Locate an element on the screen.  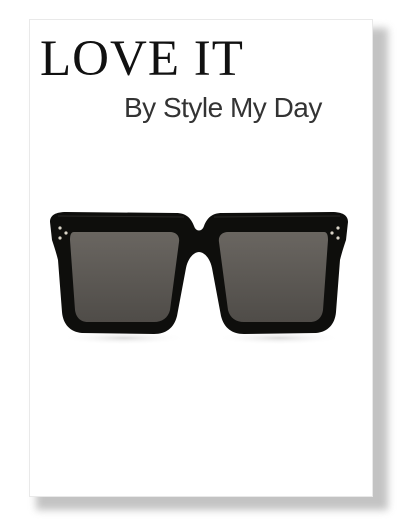
left-lens is located at coordinates (125, 277).